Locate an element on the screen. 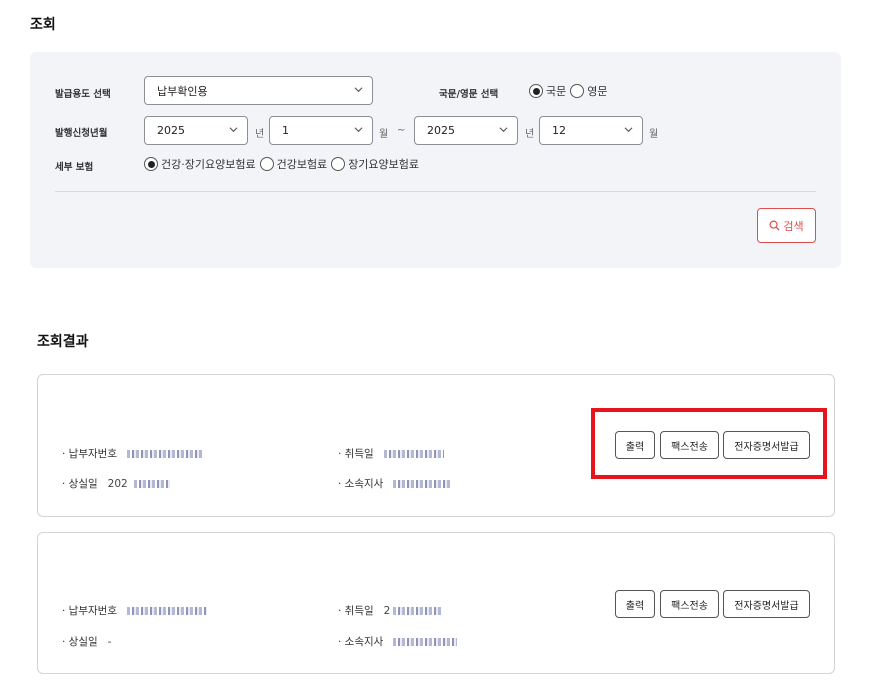 The width and height of the screenshot is (869, 694). lost-date-value: - is located at coordinates (109, 641).